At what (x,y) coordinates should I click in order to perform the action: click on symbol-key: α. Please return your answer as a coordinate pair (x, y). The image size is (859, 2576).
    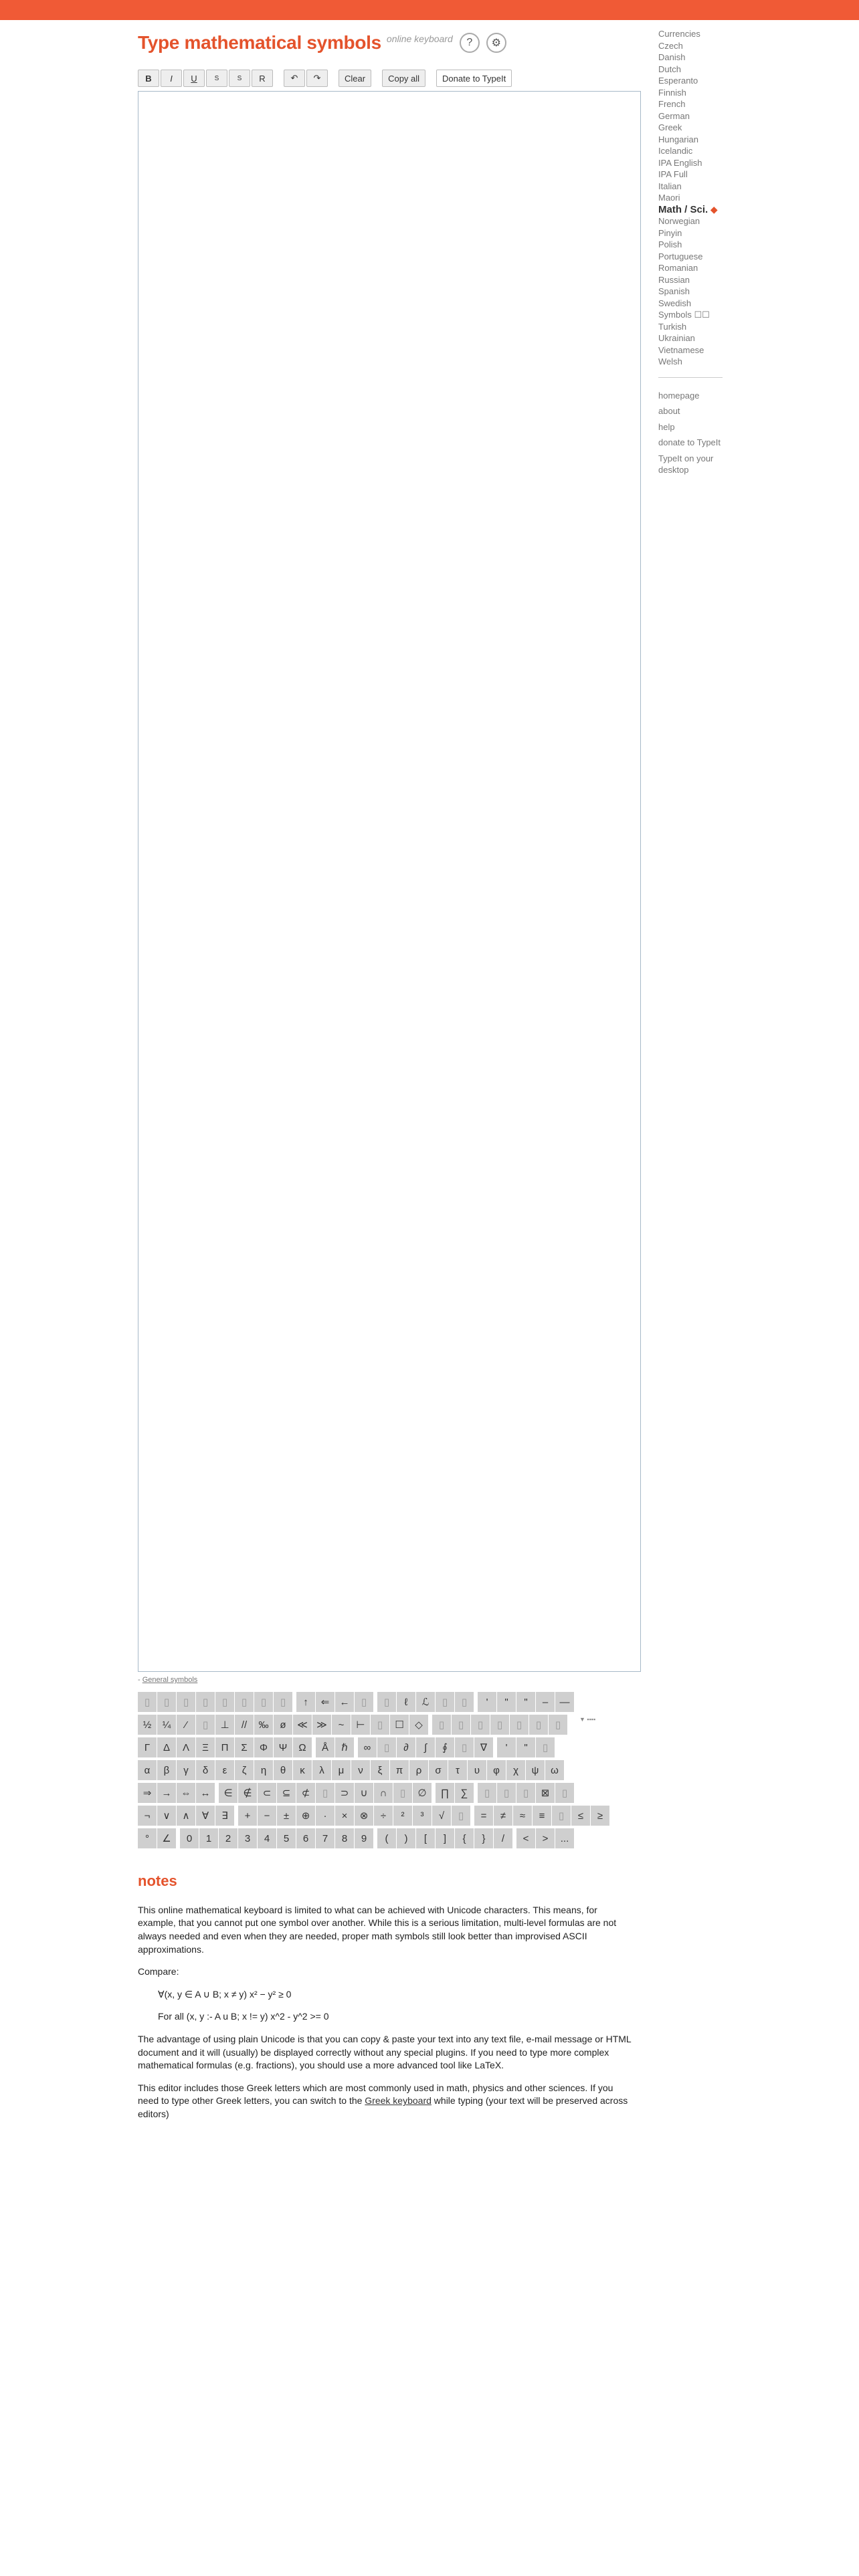
    Looking at the image, I should click on (147, 1770).